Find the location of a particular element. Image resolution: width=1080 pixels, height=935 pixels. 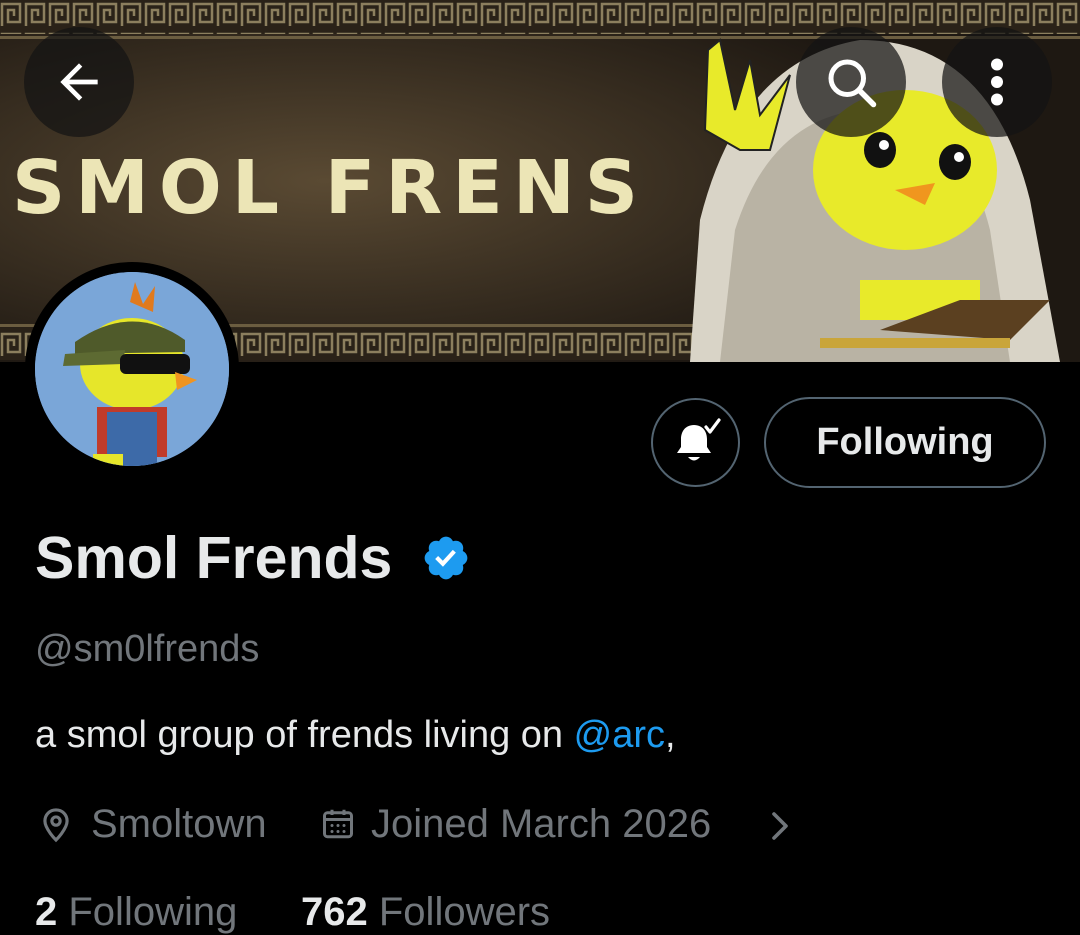

profile-avatar is located at coordinates (132, 369).